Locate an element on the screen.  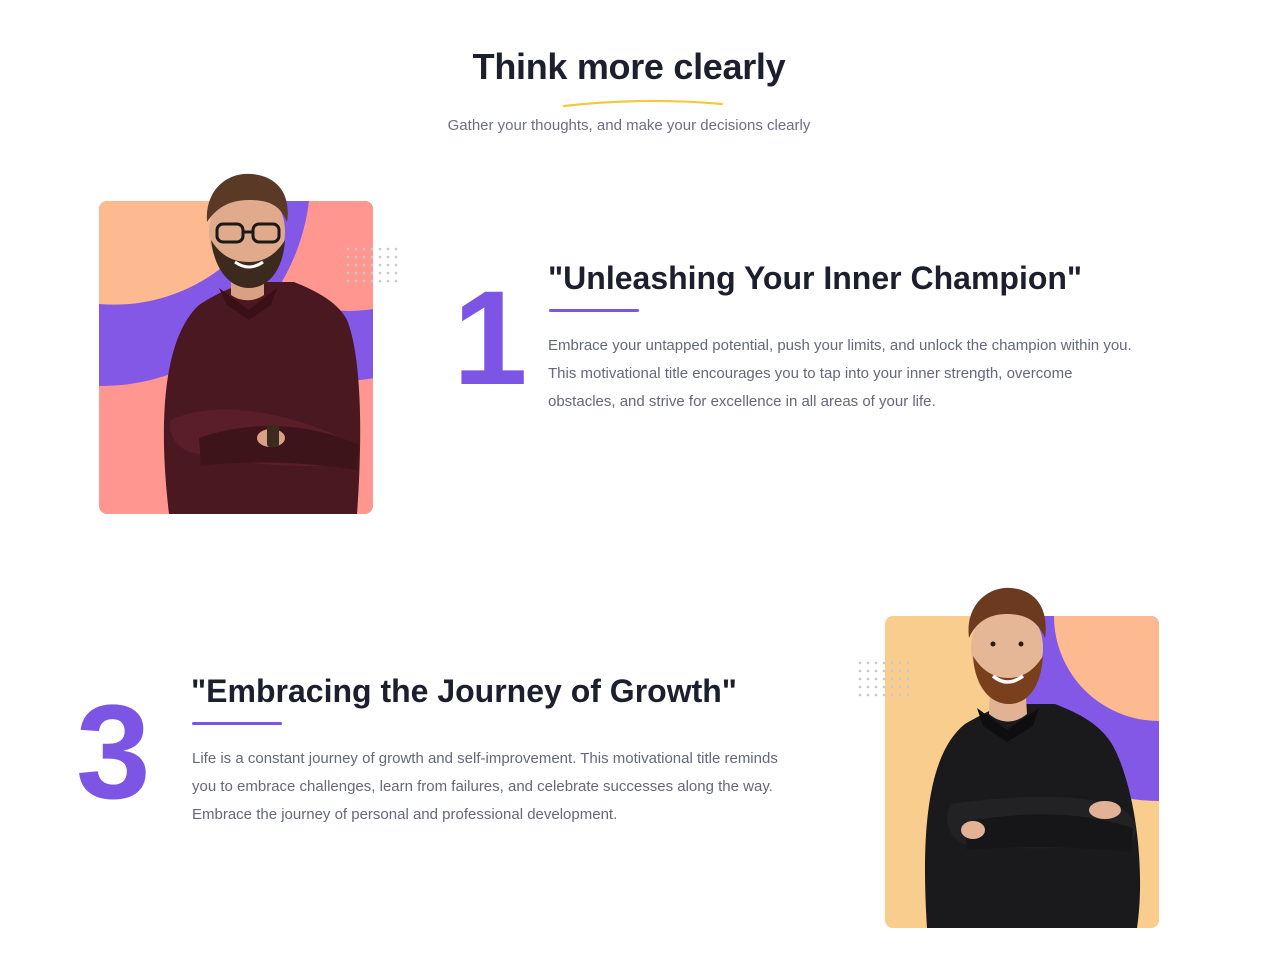
feature-3-title-rule is located at coordinates (237, 723).